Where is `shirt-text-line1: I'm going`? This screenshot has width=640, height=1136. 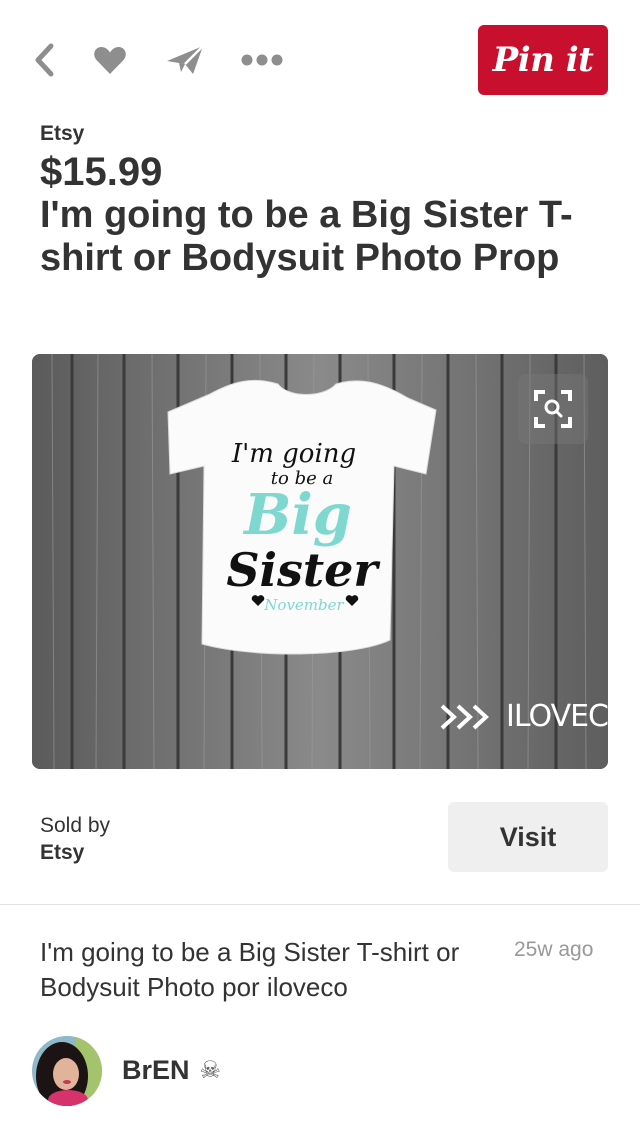
shirt-text-line1: I'm going is located at coordinates (293, 454).